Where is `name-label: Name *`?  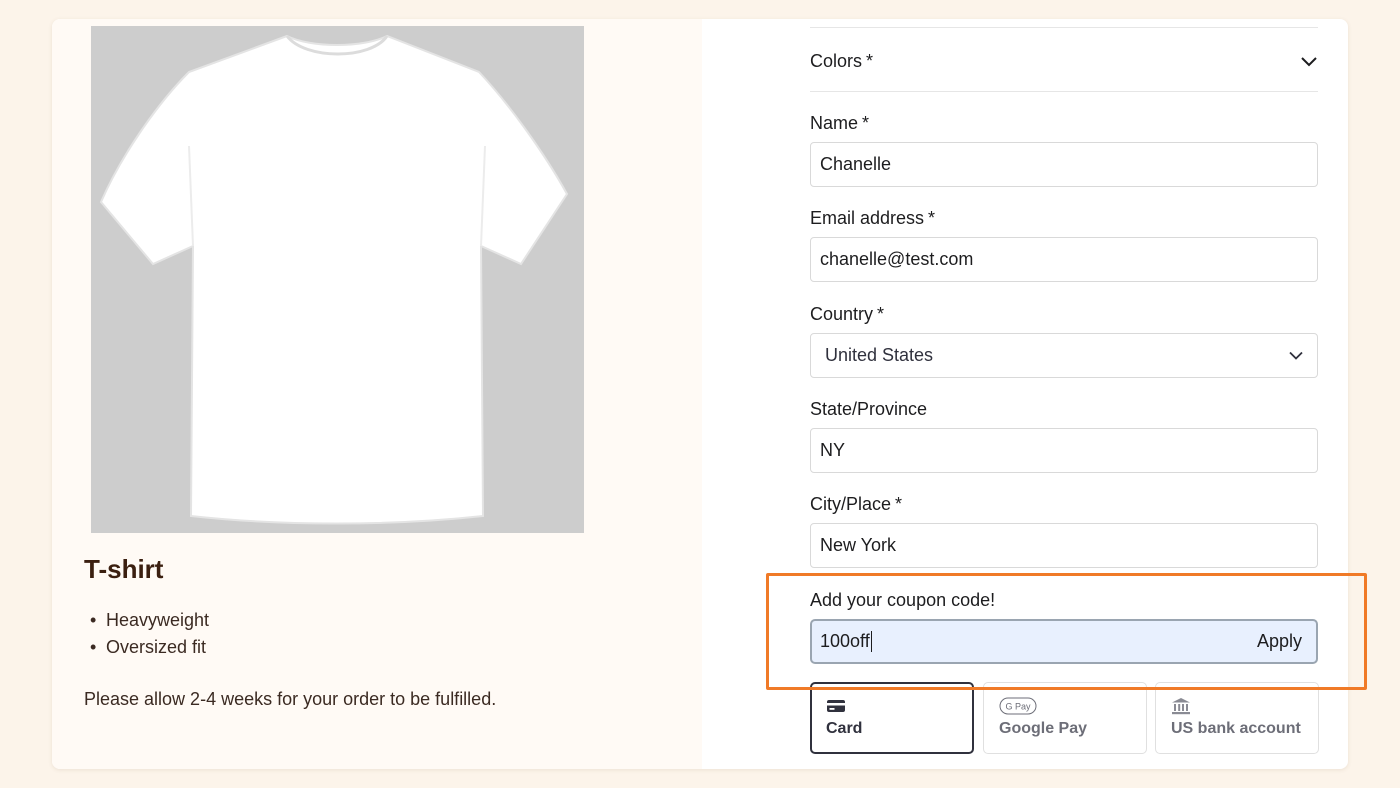
name-label: Name * is located at coordinates (840, 123).